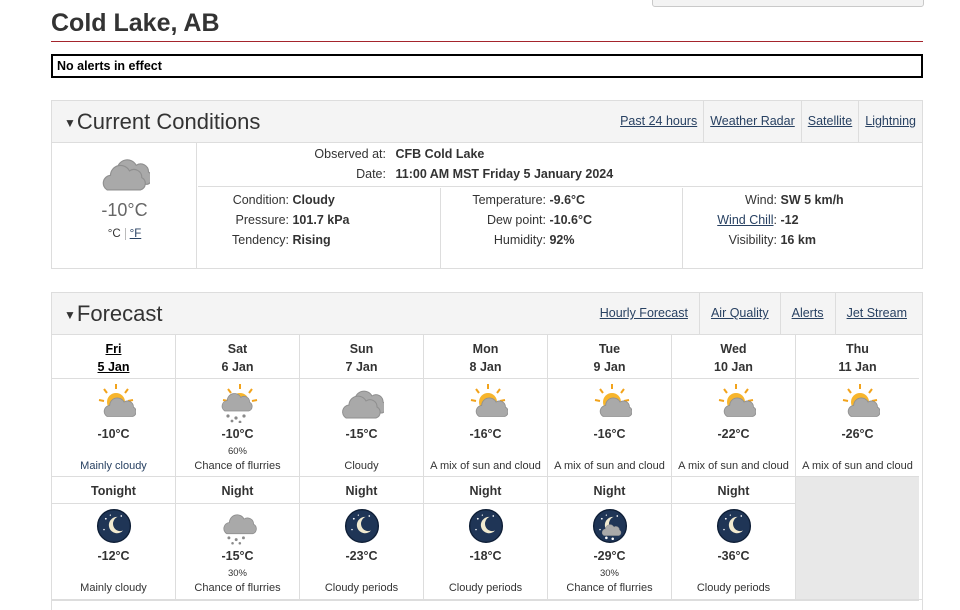 Image resolution: width=960 pixels, height=610 pixels. I want to click on celsius-label: °C, so click(114, 234).